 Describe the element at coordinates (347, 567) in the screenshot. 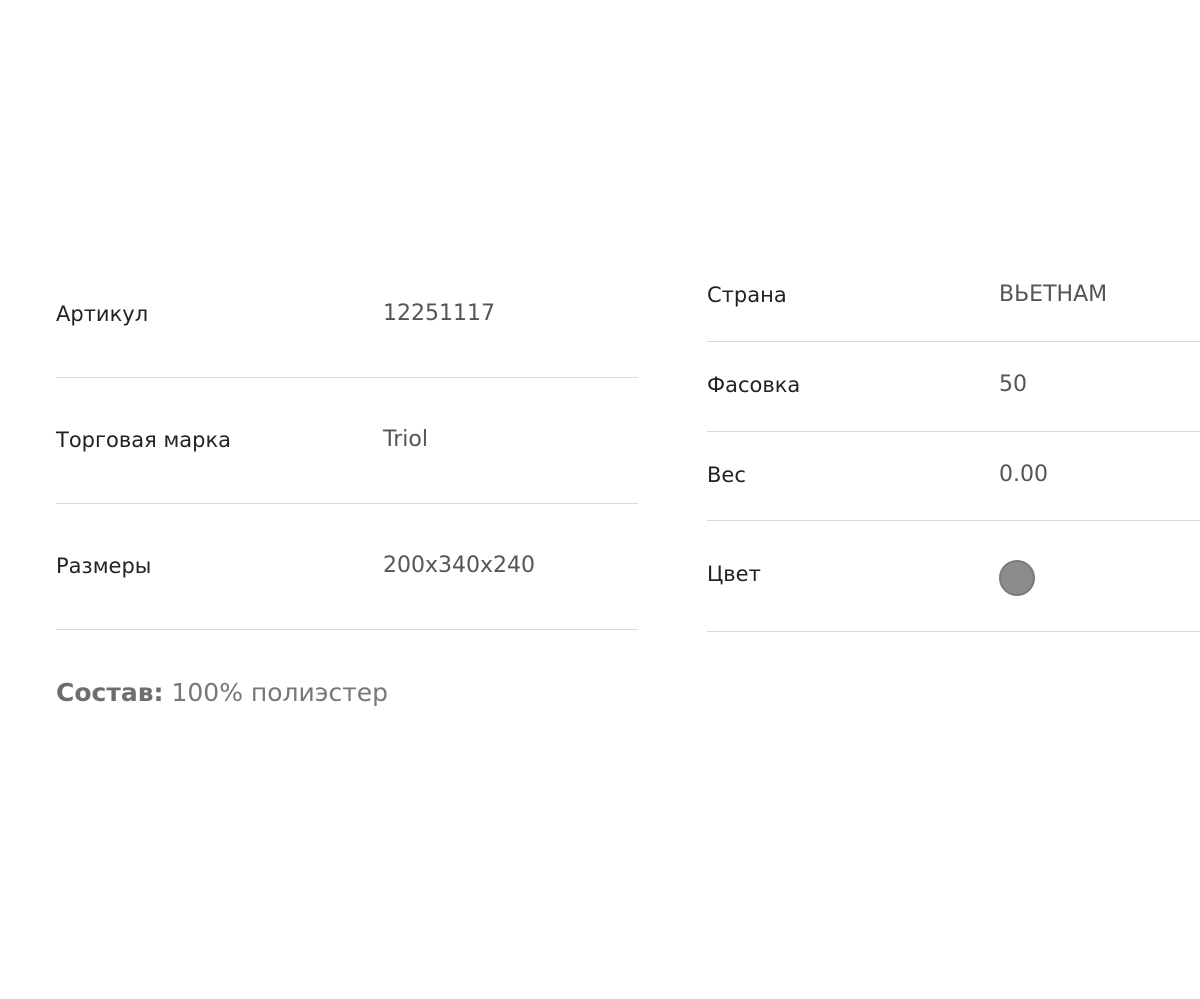

I see `spec-row-dimensions: Размеры 200x340x240` at that location.